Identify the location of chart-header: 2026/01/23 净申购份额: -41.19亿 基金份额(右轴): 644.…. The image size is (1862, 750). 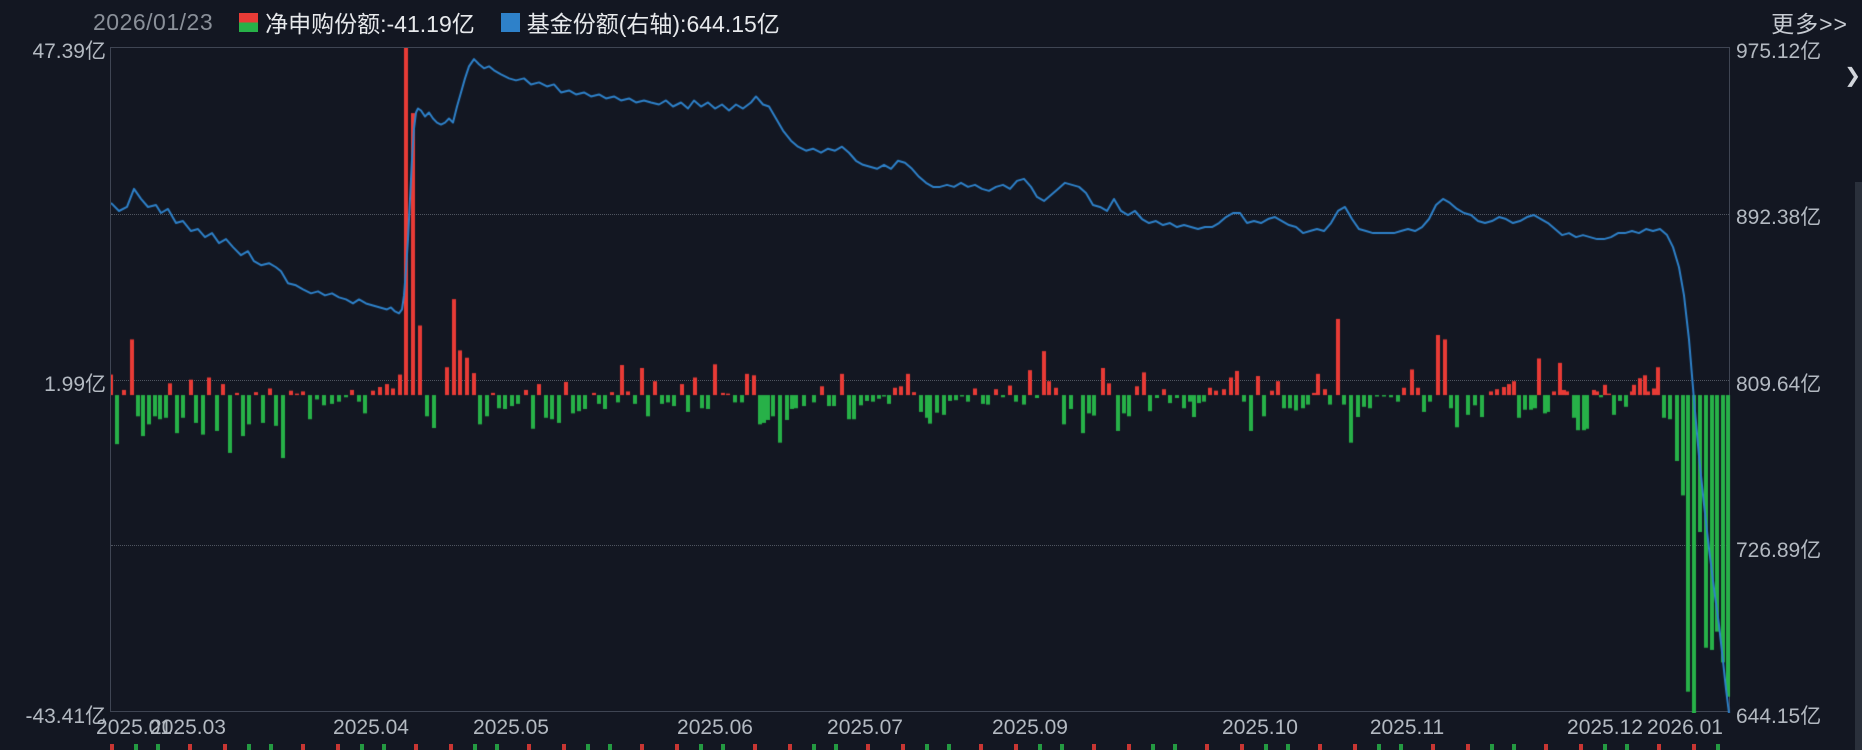
(931, 22).